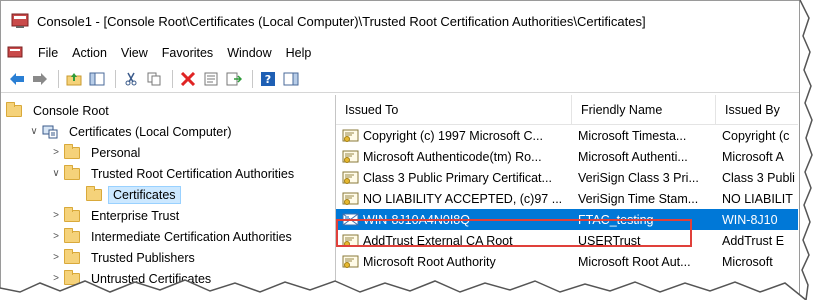 The height and width of the screenshot is (300, 817). Describe the element at coordinates (400, 53) in the screenshot. I see `menu-bar: File Action View Favorites Window Help` at that location.